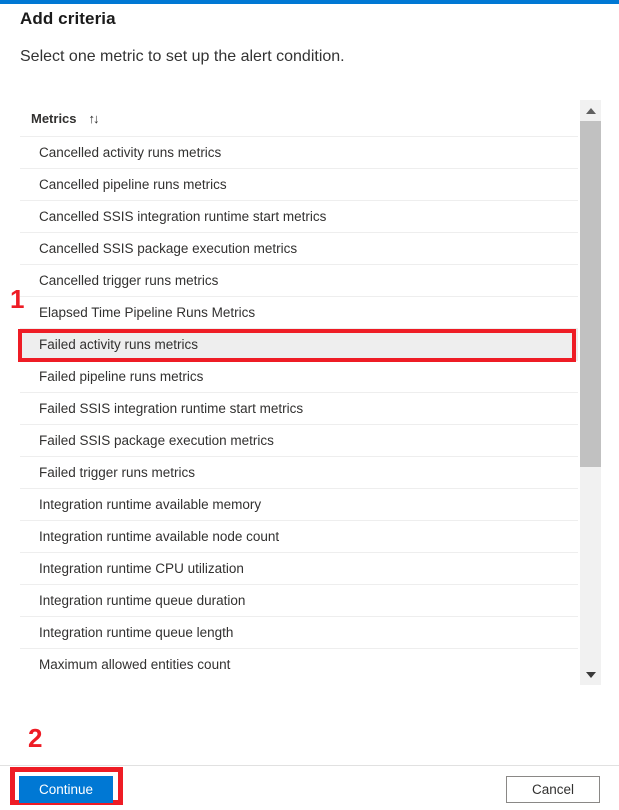 Image resolution: width=619 pixels, height=810 pixels. What do you see at coordinates (299, 280) in the screenshot?
I see `metric-list-item: Cancelled trigger runs metrics` at bounding box center [299, 280].